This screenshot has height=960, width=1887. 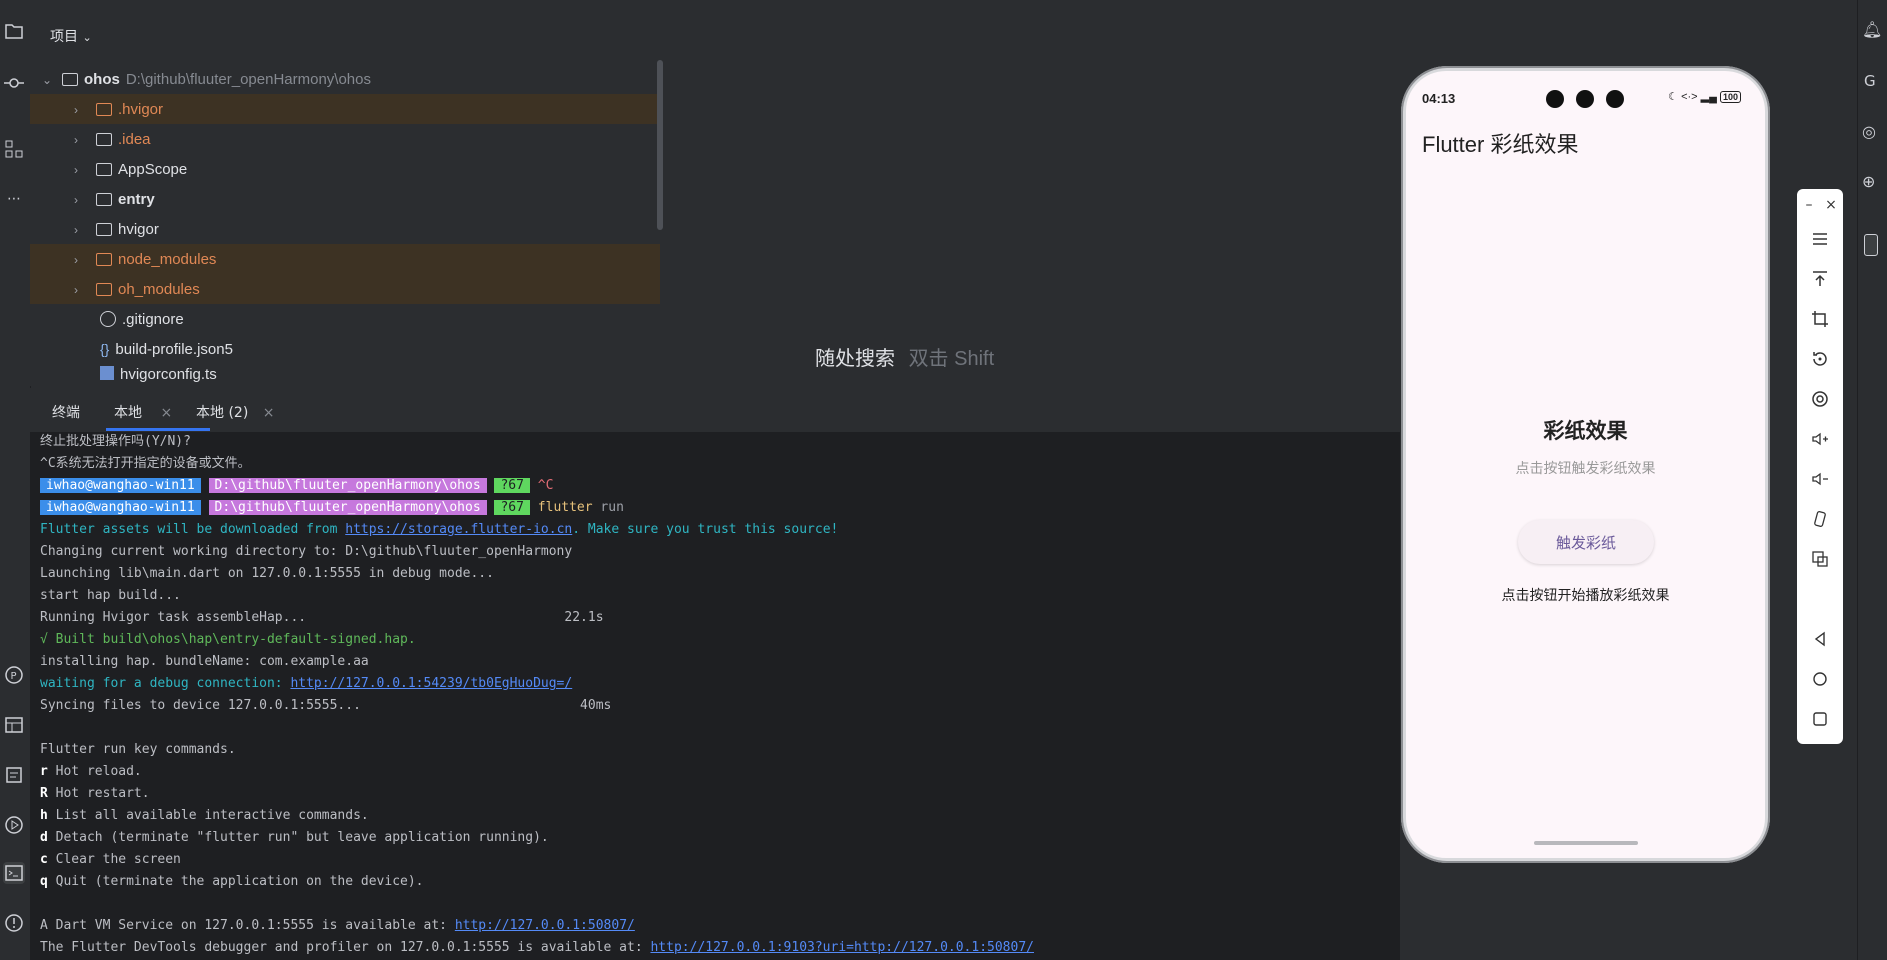 What do you see at coordinates (108, 319) in the screenshot?
I see `ignore-file-icon` at bounding box center [108, 319].